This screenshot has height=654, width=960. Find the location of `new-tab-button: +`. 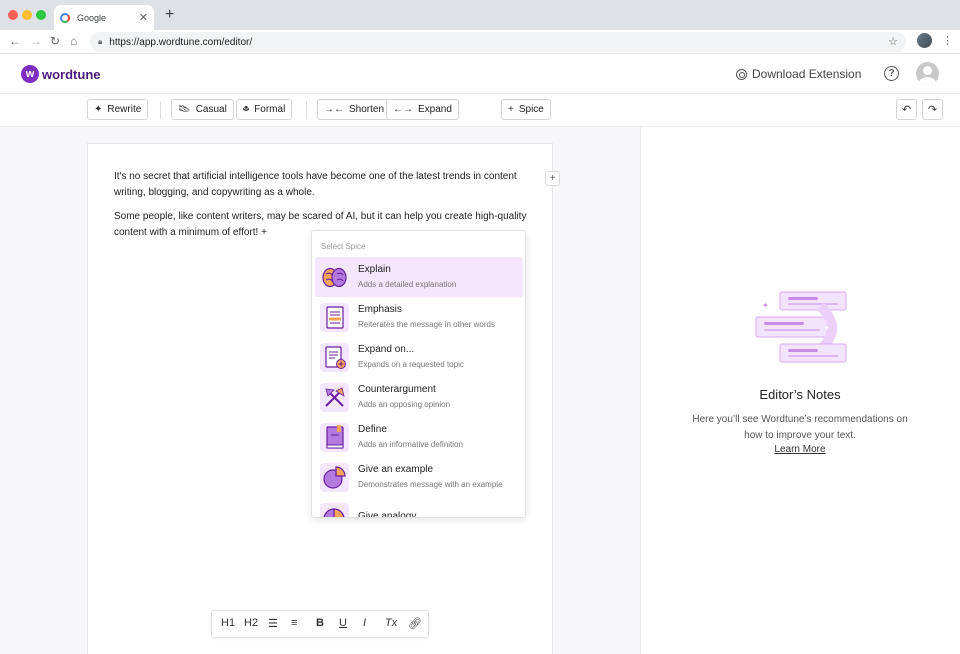

new-tab-button: + is located at coordinates (169, 15).